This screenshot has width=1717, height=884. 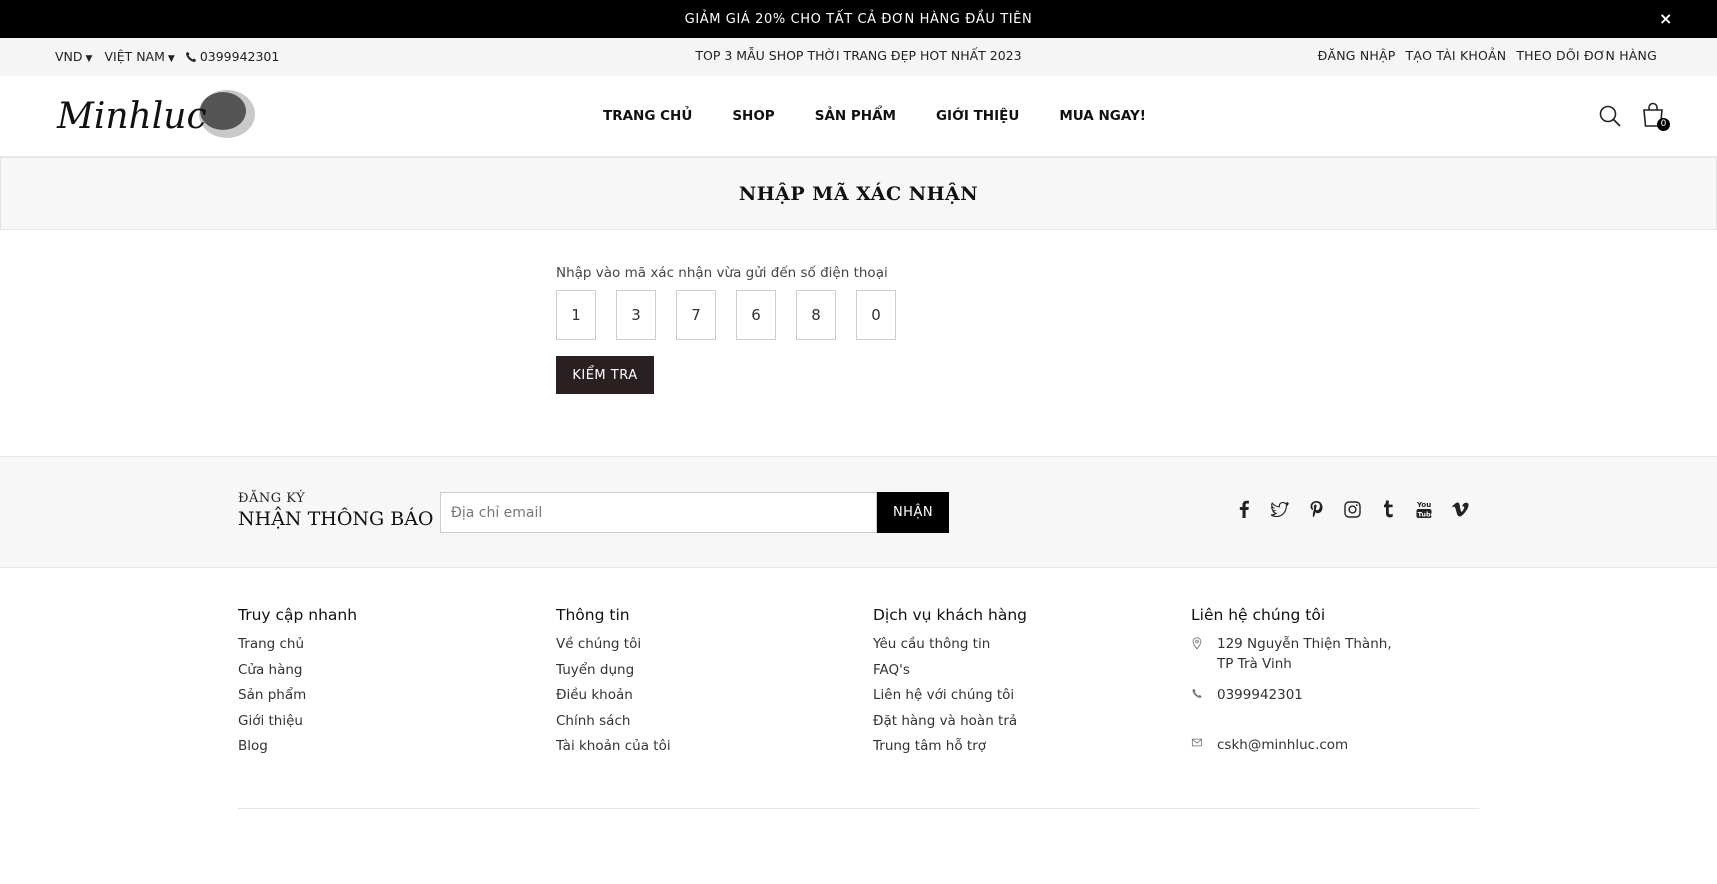 I want to click on footer-link-my-account: Tài khoản của tôi, so click(x=613, y=751).